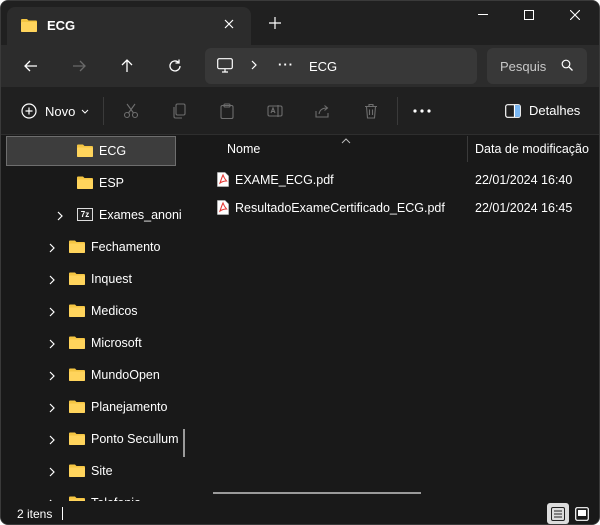 The width and height of the screenshot is (600, 525). Describe the element at coordinates (31, 66) in the screenshot. I see `back-arrow-icon` at that location.